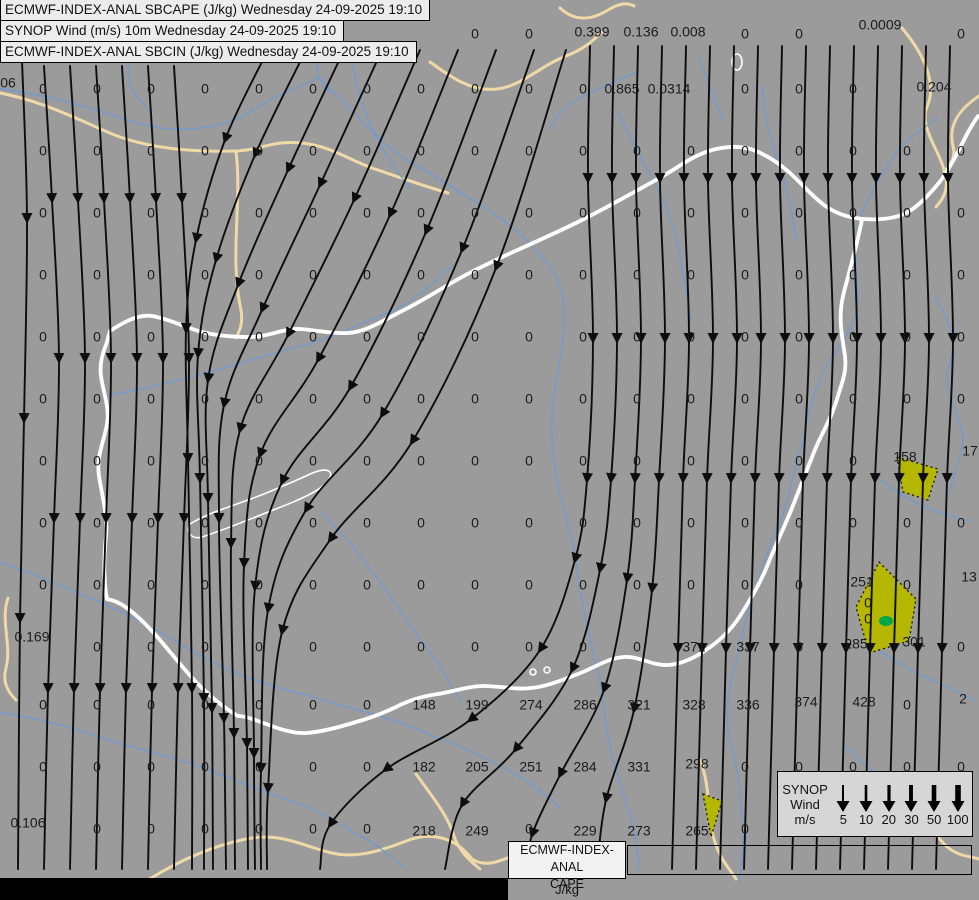 The width and height of the screenshot is (979, 900). I want to click on map-value: 13, so click(969, 577).